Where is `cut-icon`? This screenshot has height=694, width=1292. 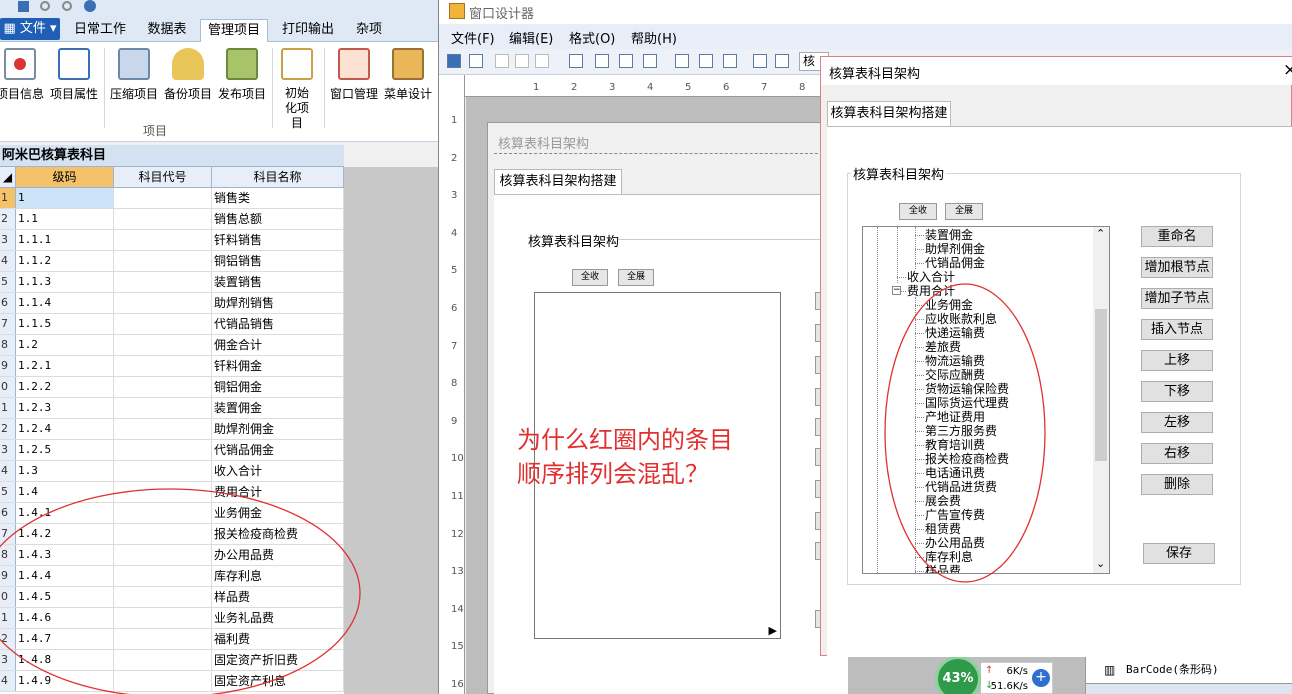
cut-icon is located at coordinates (502, 61).